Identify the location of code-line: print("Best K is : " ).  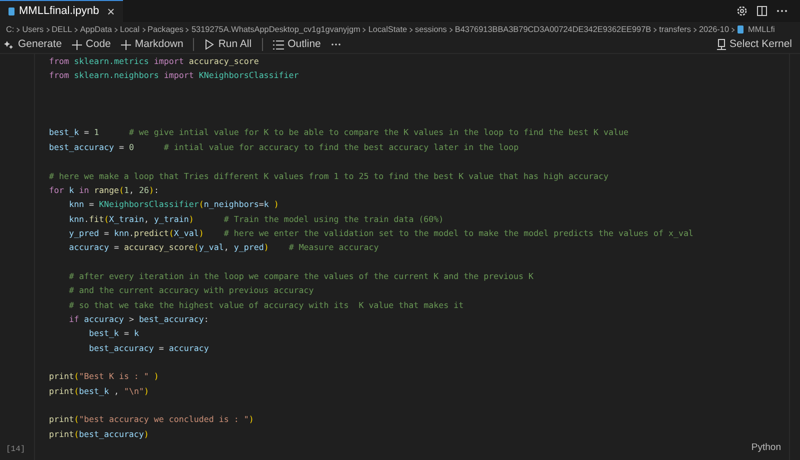
(104, 377).